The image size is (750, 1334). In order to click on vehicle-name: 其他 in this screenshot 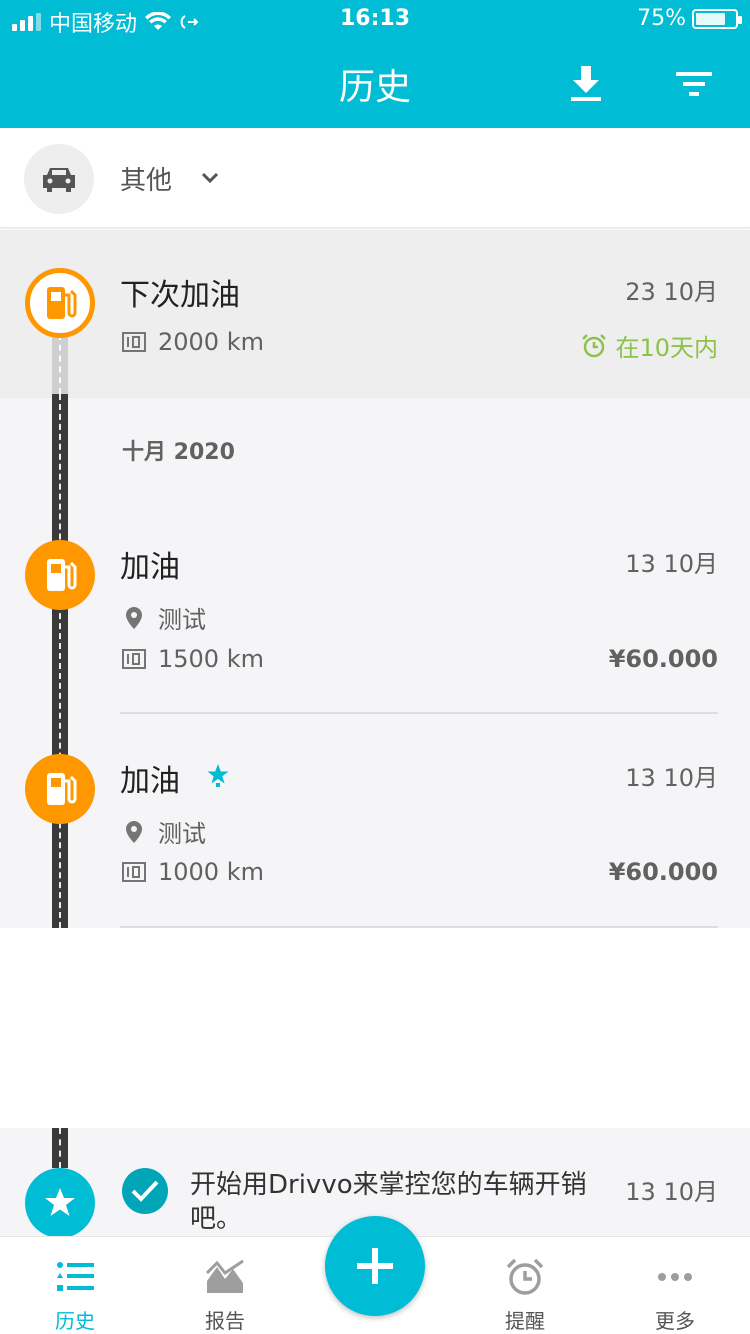, I will do `click(146, 181)`.